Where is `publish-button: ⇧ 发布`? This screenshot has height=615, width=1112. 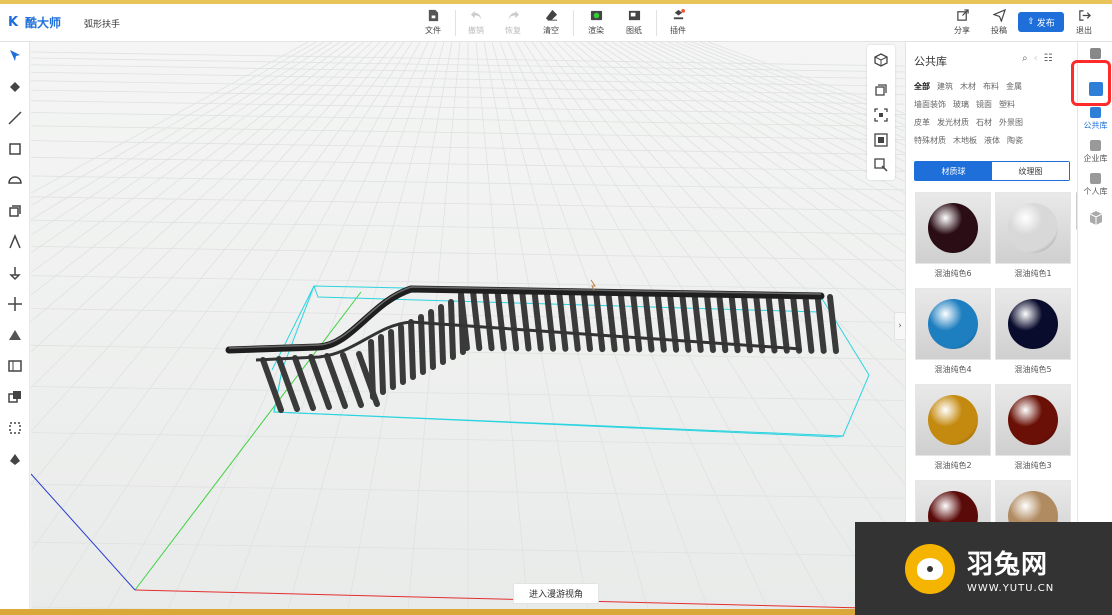
publish-button: ⇧ 发布 is located at coordinates (1041, 22).